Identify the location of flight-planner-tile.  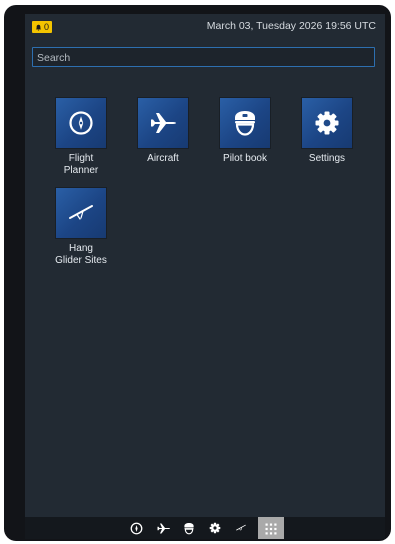
(81, 123).